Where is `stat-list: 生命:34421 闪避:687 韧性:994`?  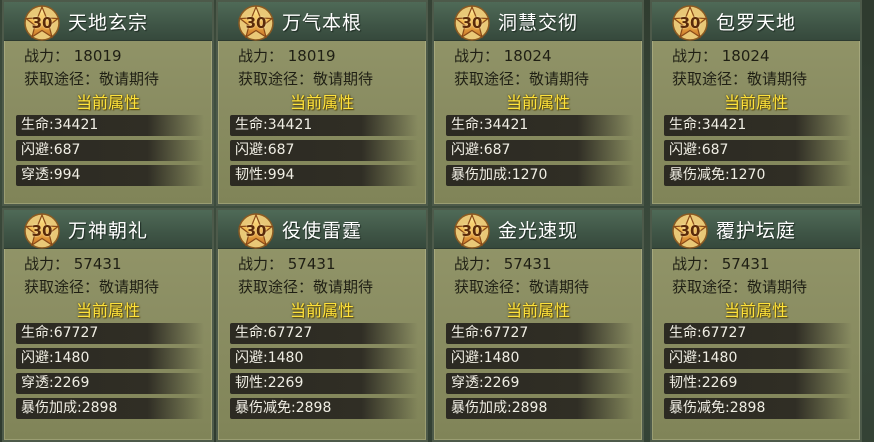
stat-list: 生命:34421 闪避:687 韧性:994 is located at coordinates (324, 152).